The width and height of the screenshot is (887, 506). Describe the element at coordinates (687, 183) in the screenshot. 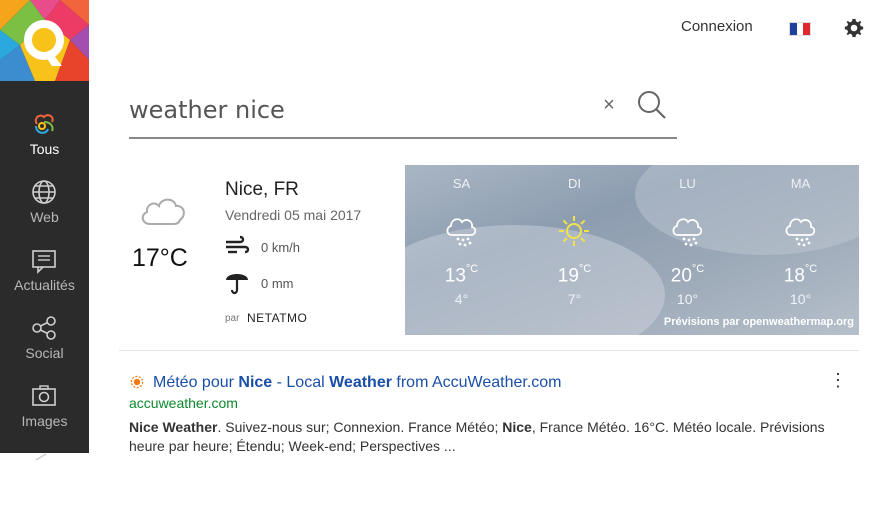

I see `forecast-day-name: LU` at that location.